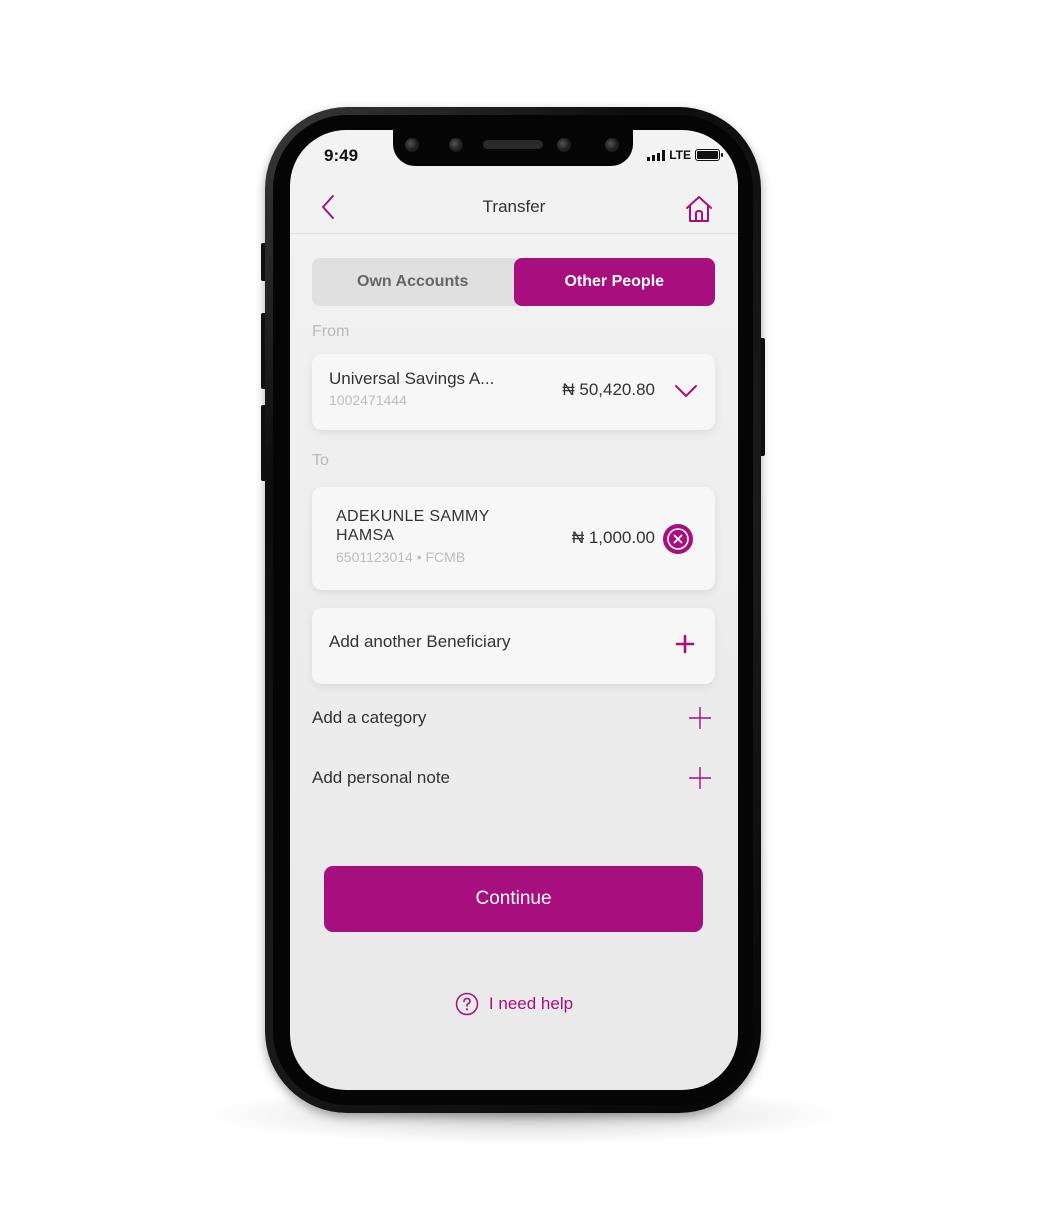 The image size is (1050, 1229). I want to click on help-icon, so click(467, 1004).